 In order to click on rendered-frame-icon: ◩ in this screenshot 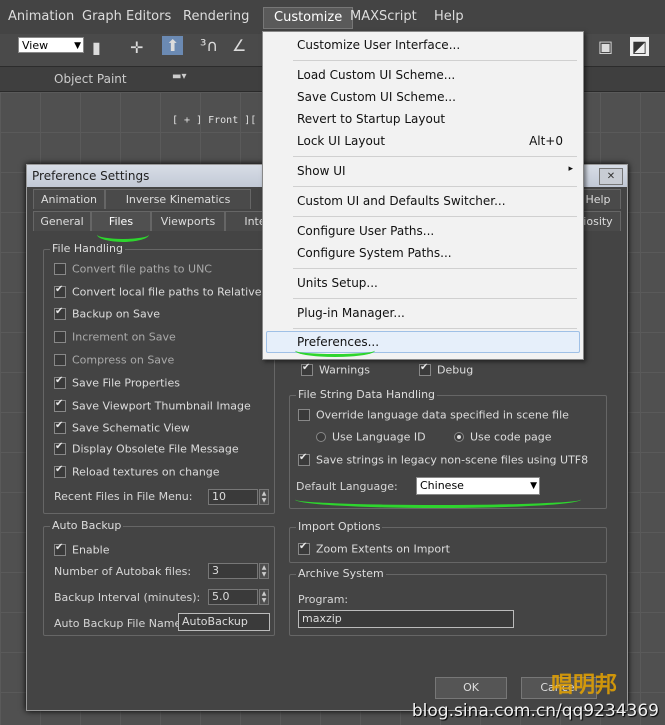, I will do `click(640, 46)`.